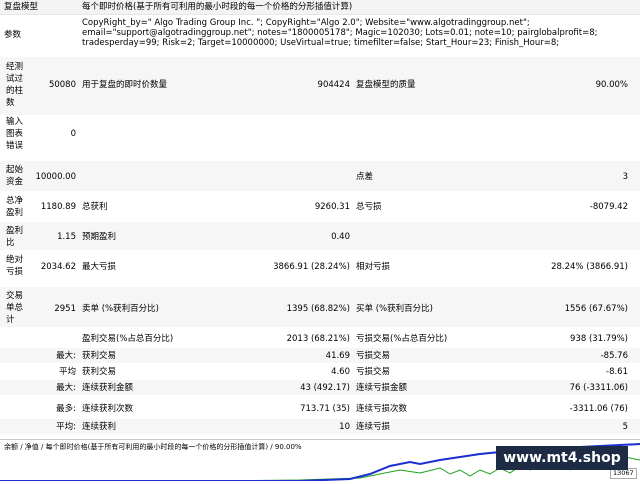 Image resolution: width=640 pixels, height=484 pixels. I want to click on win-trades-value: 2013 (68.21%), so click(318, 339).